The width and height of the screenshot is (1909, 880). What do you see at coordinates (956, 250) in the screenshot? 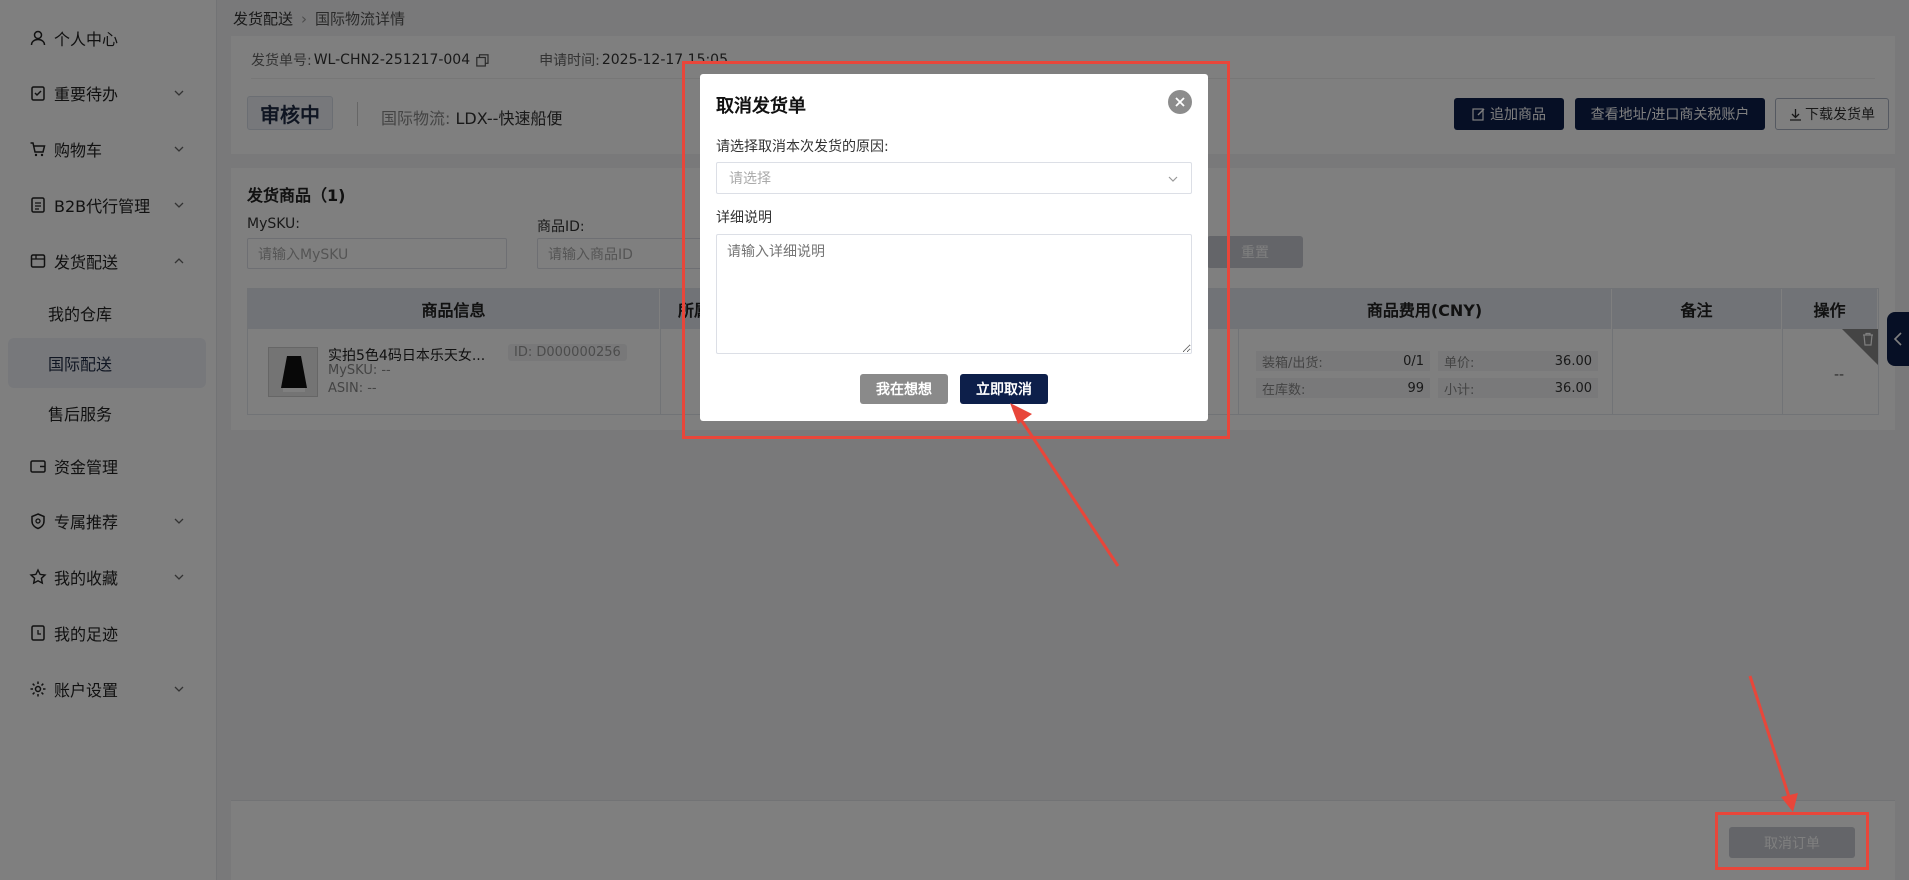
I see `annotation-highlight-modal` at bounding box center [956, 250].